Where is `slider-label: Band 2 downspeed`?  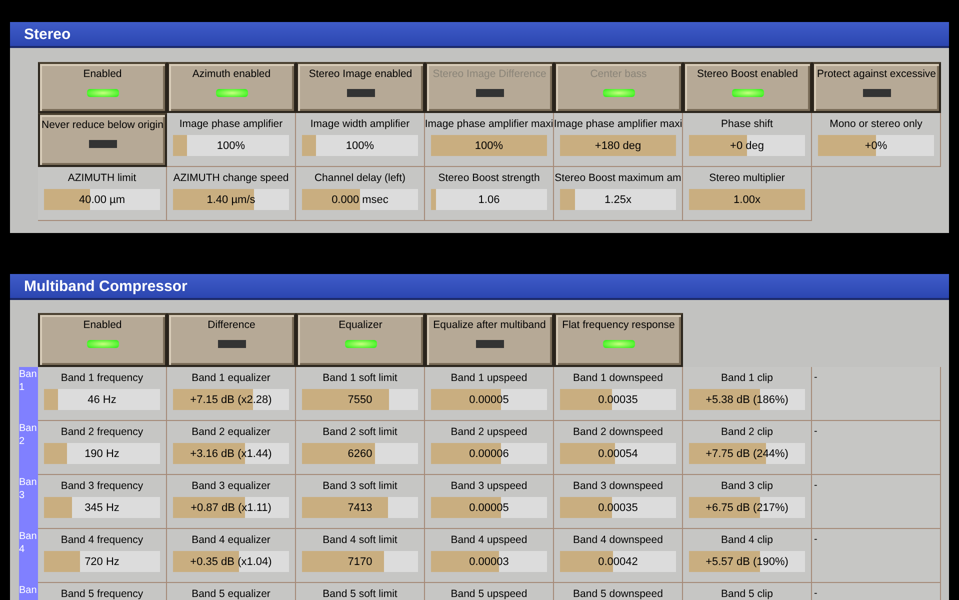 slider-label: Band 2 downspeed is located at coordinates (618, 432).